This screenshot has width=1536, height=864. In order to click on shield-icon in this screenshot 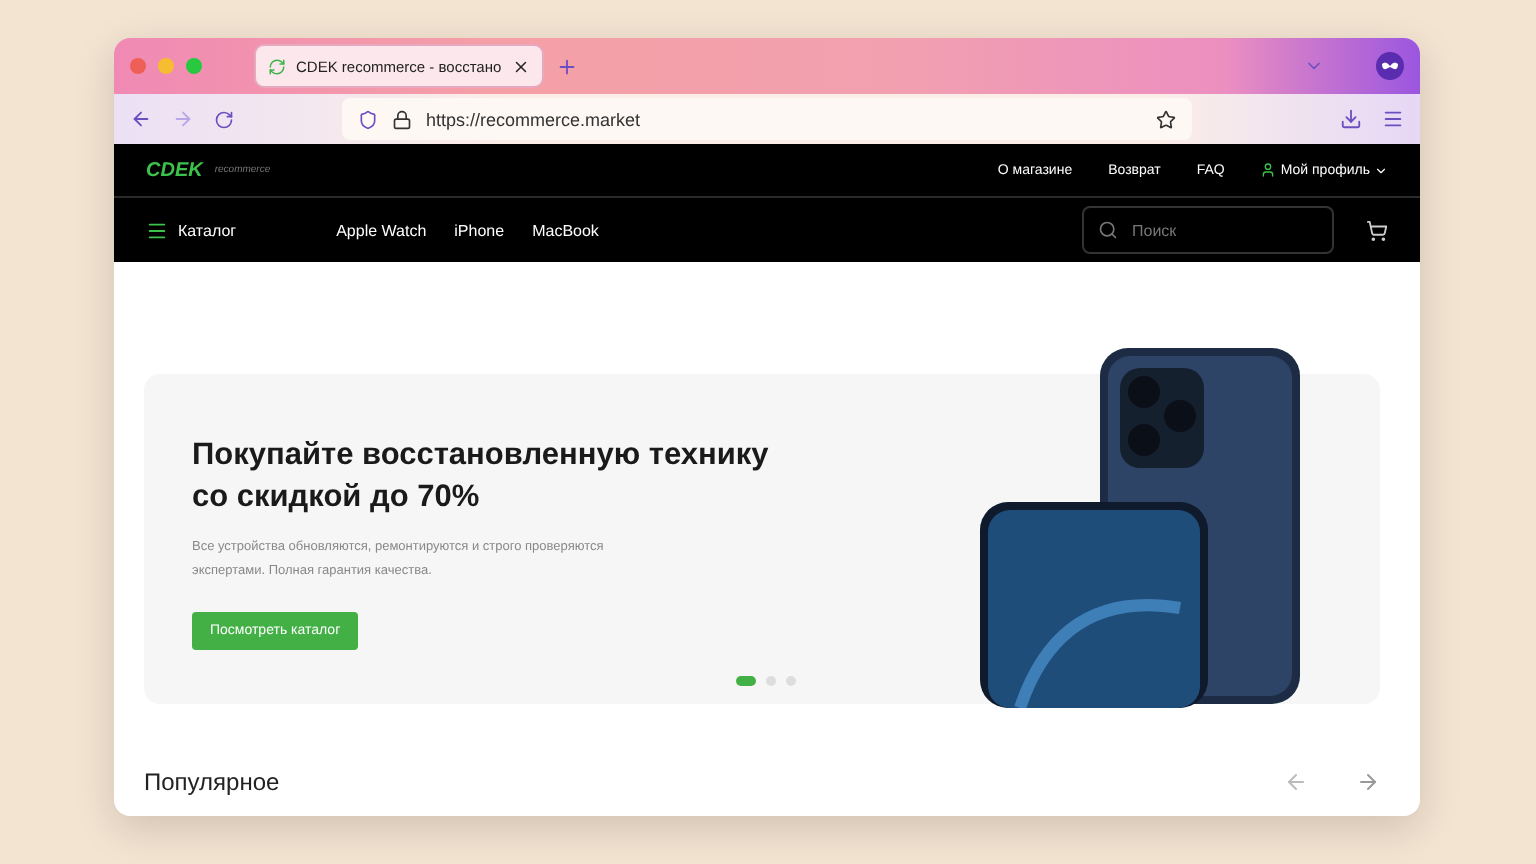, I will do `click(368, 119)`.